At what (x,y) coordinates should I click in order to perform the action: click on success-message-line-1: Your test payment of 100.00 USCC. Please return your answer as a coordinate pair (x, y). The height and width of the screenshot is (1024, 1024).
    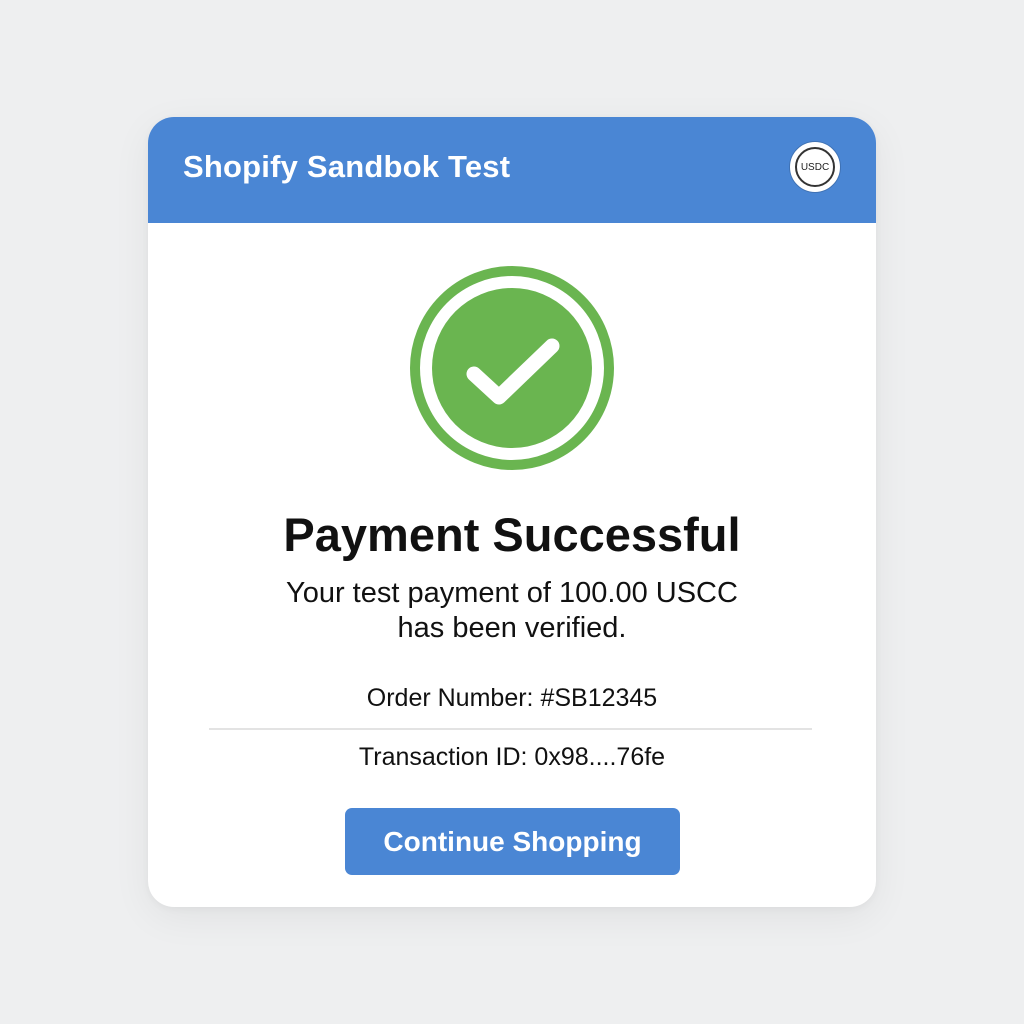
    Looking at the image, I should click on (512, 593).